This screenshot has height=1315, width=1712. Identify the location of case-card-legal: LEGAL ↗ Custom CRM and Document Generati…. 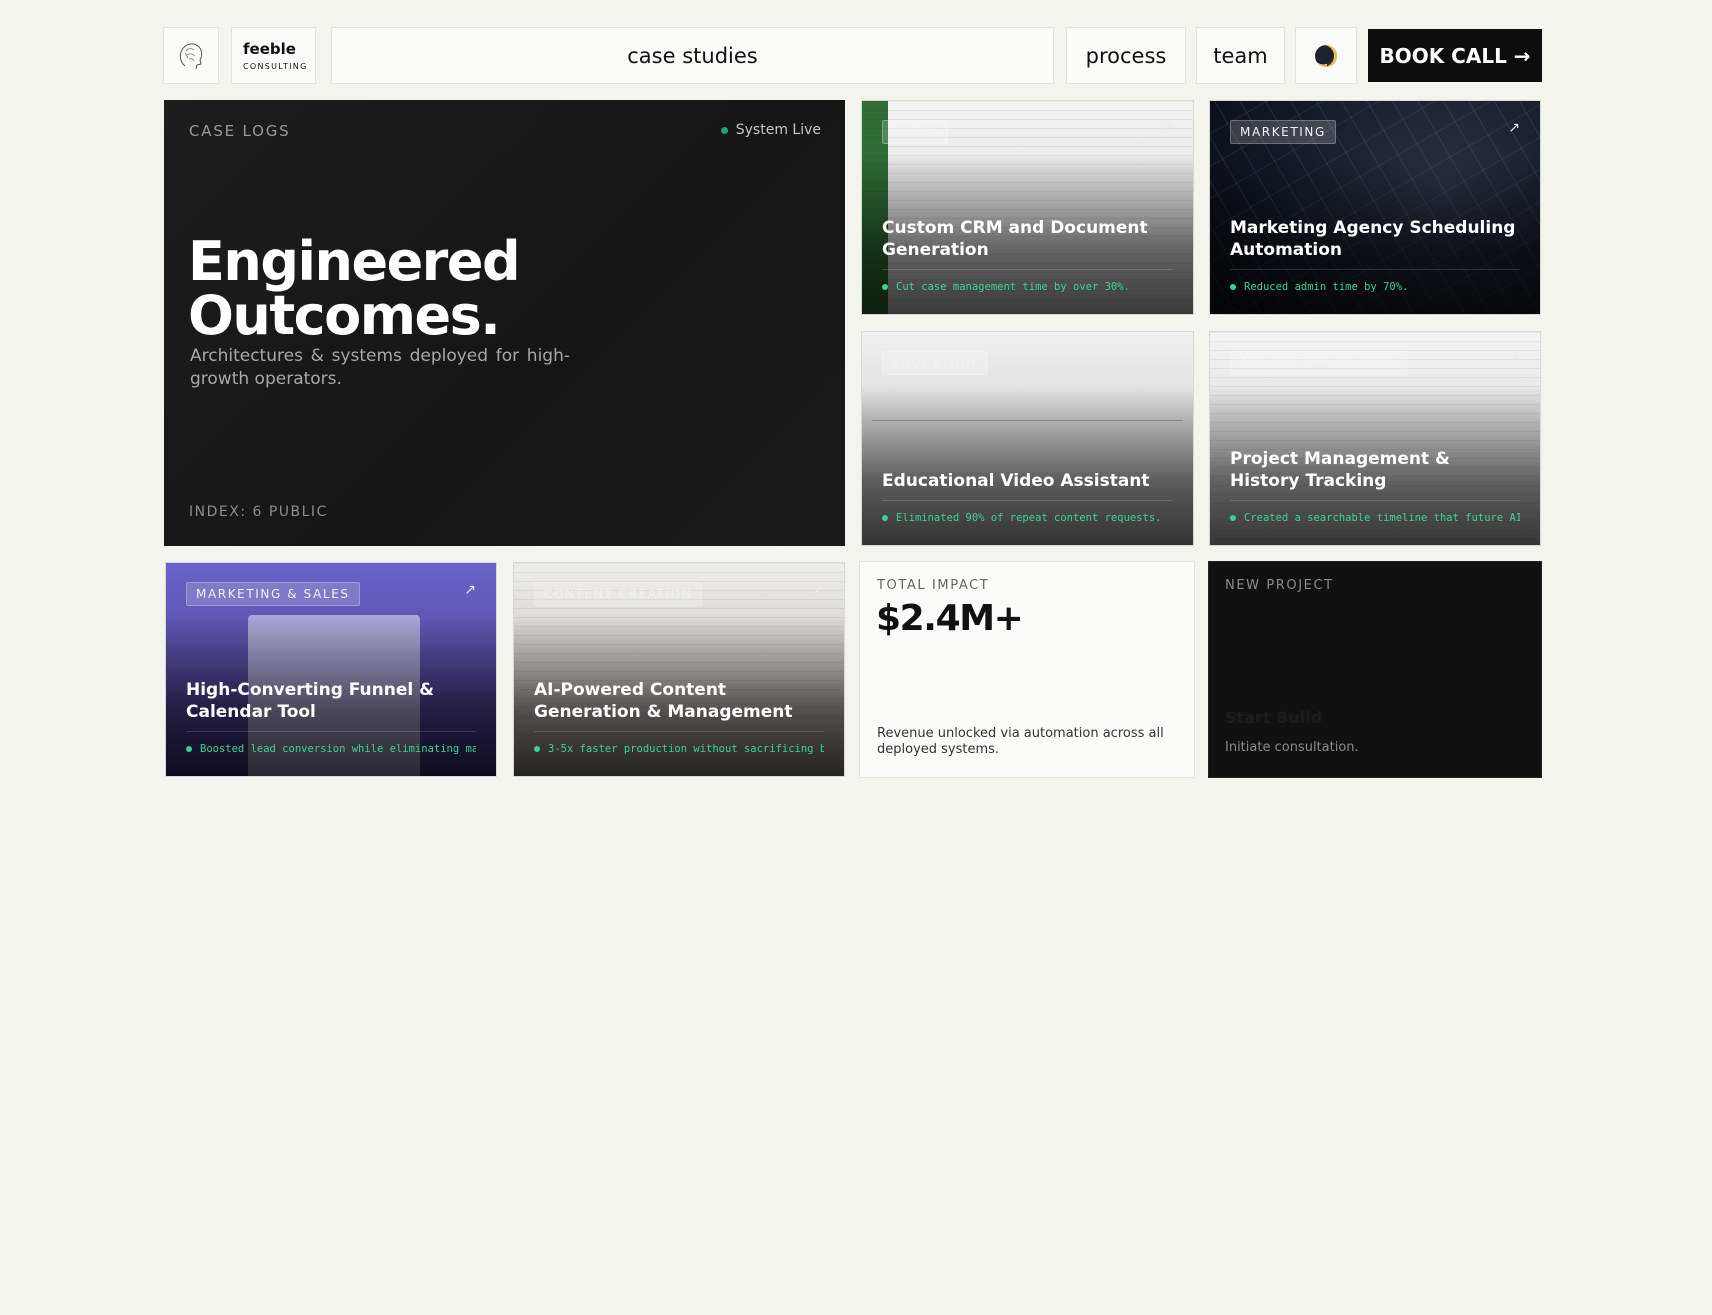
(1027, 207).